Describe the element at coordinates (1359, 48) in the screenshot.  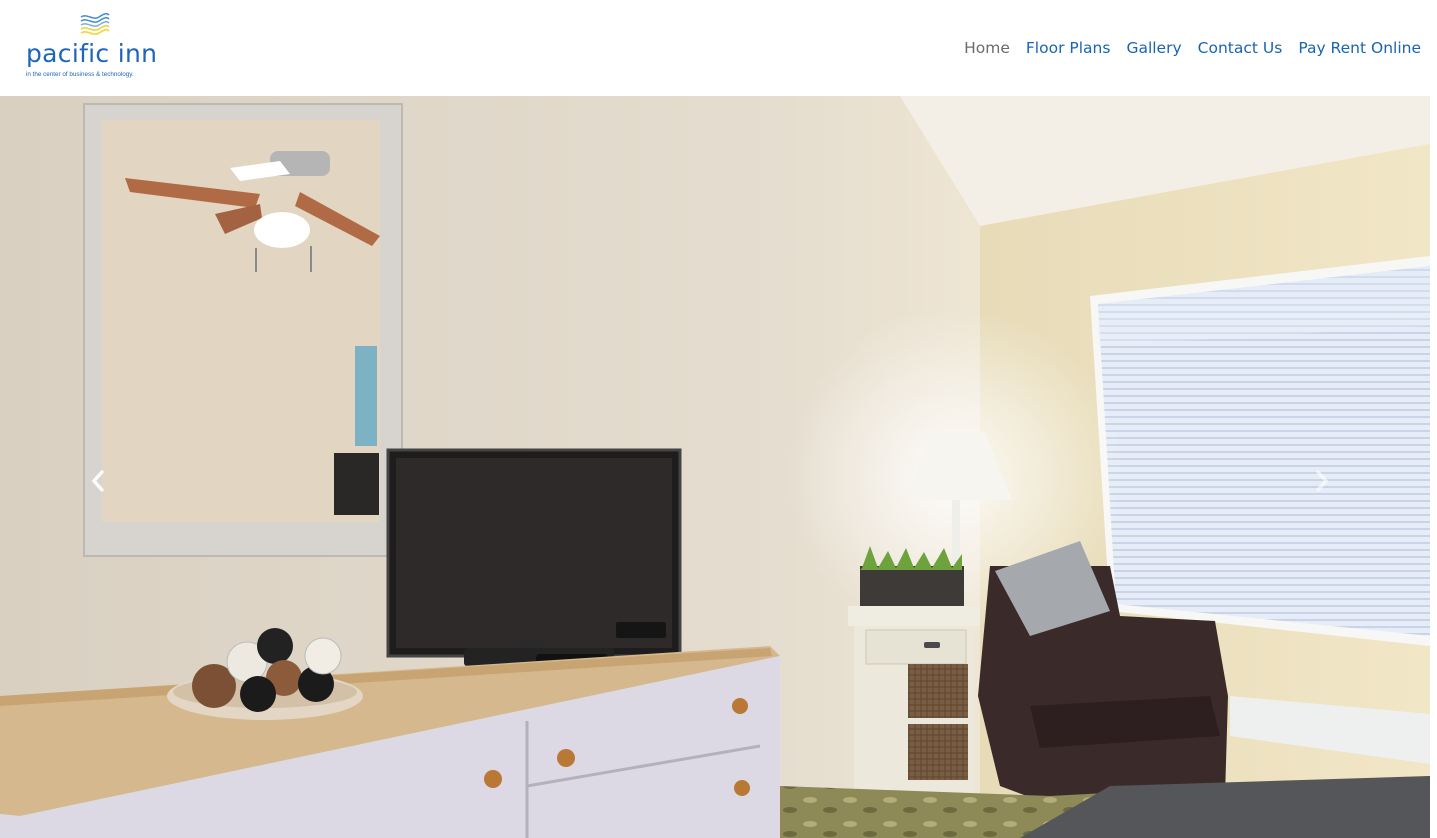
I see `nav-pay-rent-online: Pay Rent Online` at that location.